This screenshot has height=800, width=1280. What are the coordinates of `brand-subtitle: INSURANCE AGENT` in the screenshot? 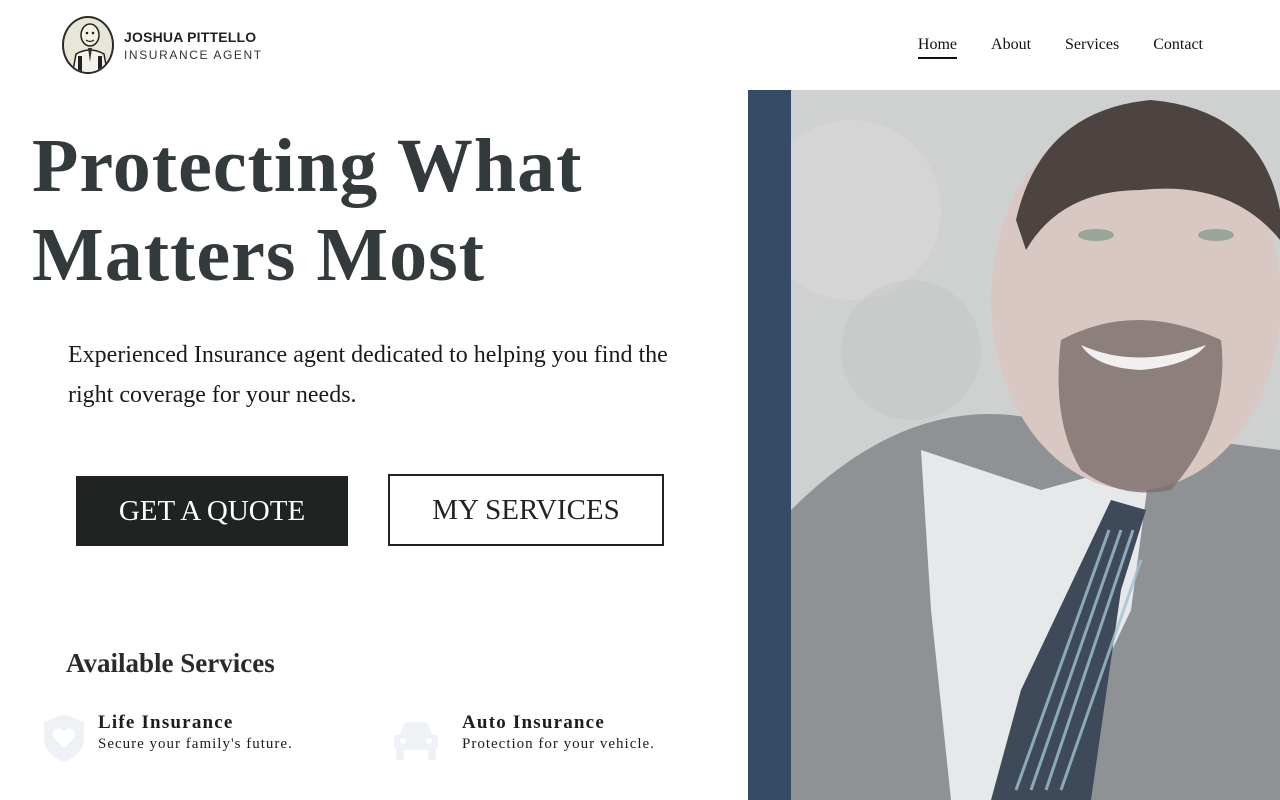 It's located at (193, 54).